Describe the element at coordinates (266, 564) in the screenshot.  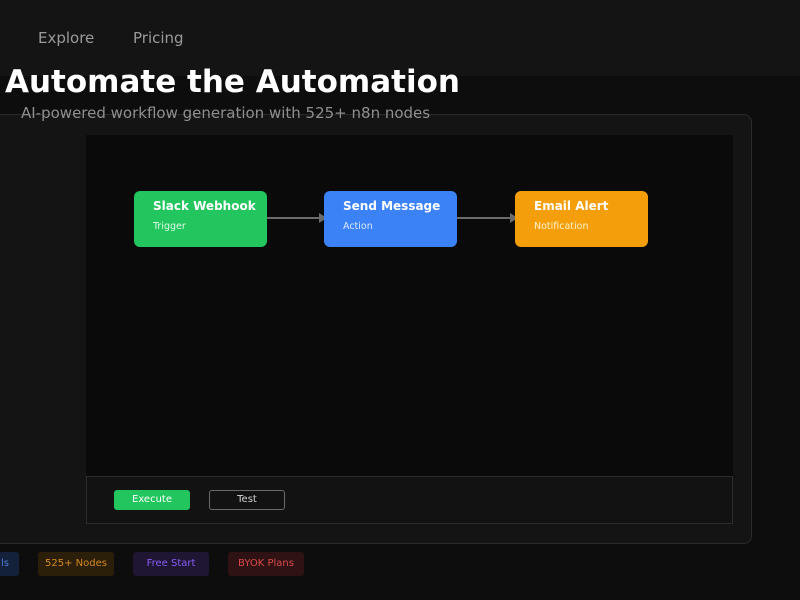
I see `feature-badge-byok-plans: BYOK Plans` at that location.